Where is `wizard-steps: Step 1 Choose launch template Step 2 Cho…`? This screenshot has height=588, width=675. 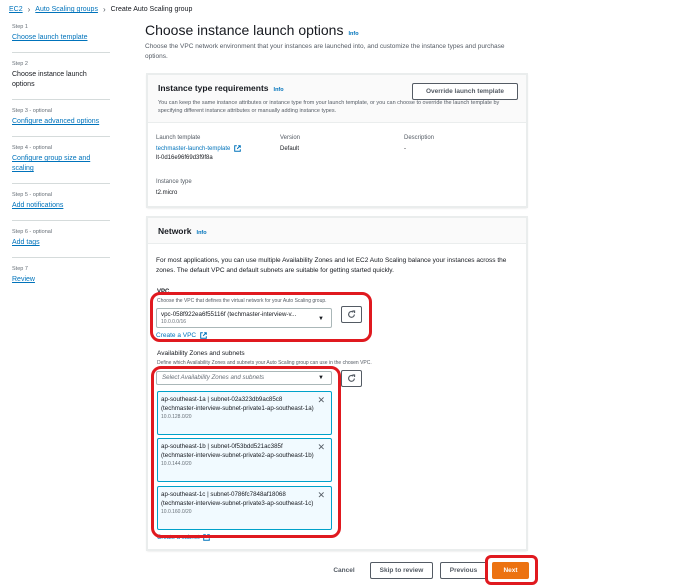 wizard-steps: Step 1 Choose launch template Step 2 Cho… is located at coordinates (61, 163).